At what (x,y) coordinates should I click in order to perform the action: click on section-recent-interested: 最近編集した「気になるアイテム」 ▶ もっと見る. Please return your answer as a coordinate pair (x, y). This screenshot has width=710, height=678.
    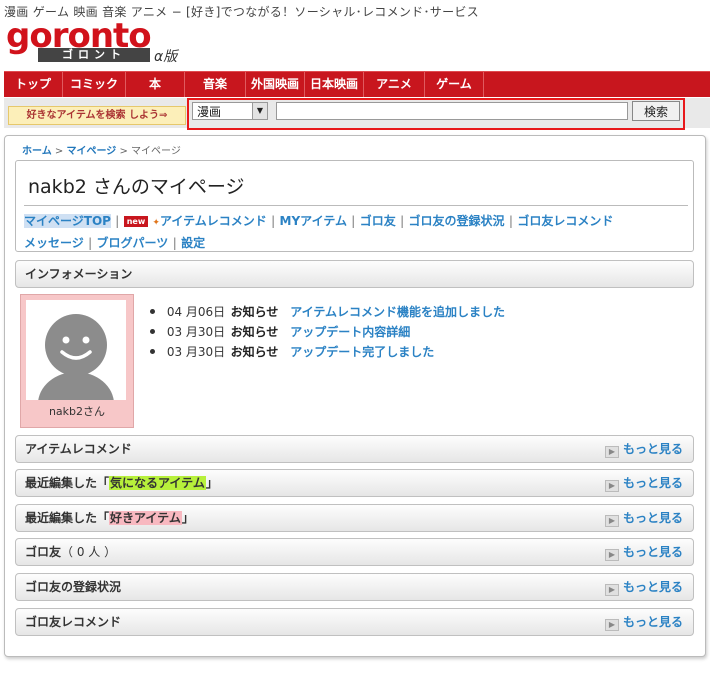
    Looking at the image, I should click on (354, 483).